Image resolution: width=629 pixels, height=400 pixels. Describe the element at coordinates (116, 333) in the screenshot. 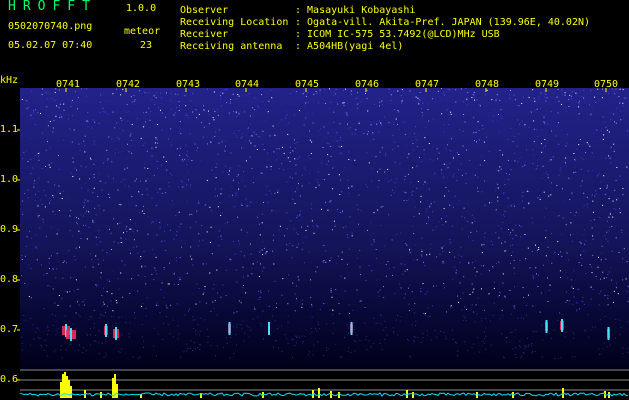

I see `meteor-echo-core` at that location.